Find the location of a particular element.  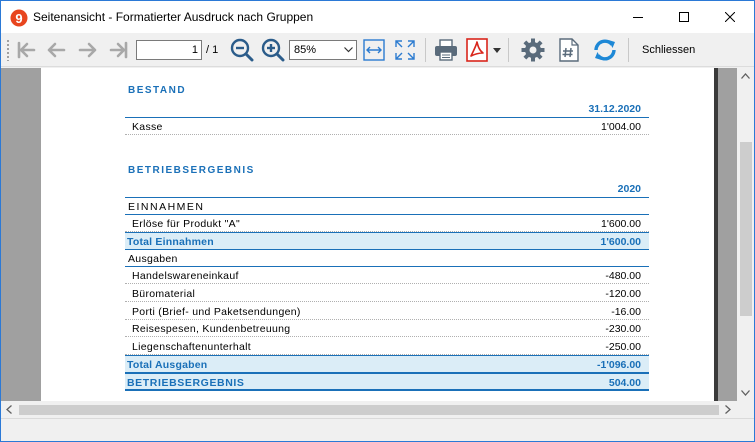

section-title-bestand: BESTAND is located at coordinates (157, 90).